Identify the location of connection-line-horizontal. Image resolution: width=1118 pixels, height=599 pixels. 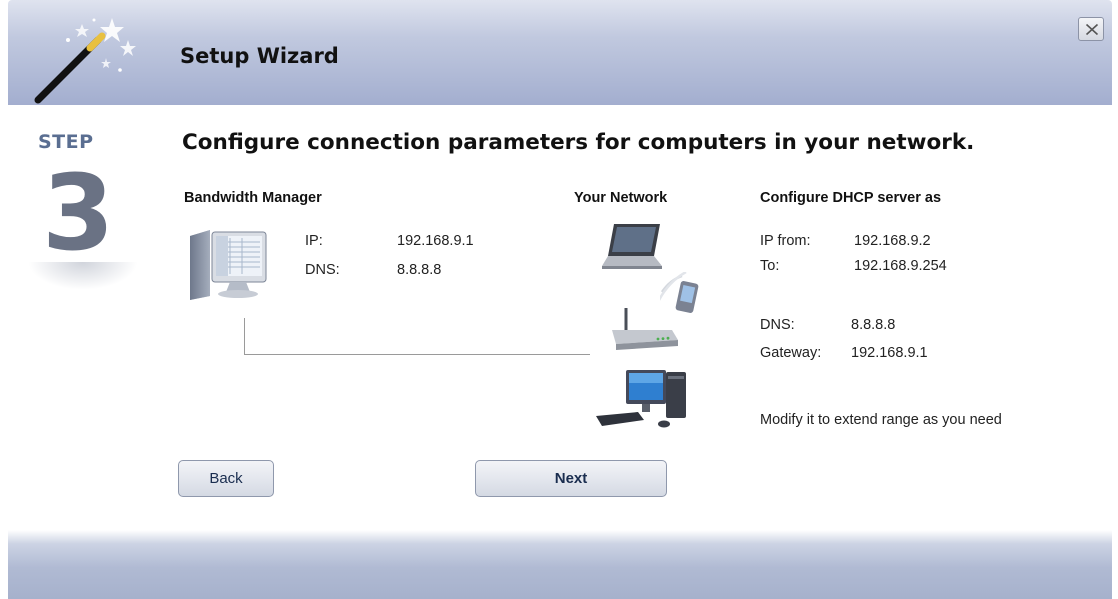
(417, 354).